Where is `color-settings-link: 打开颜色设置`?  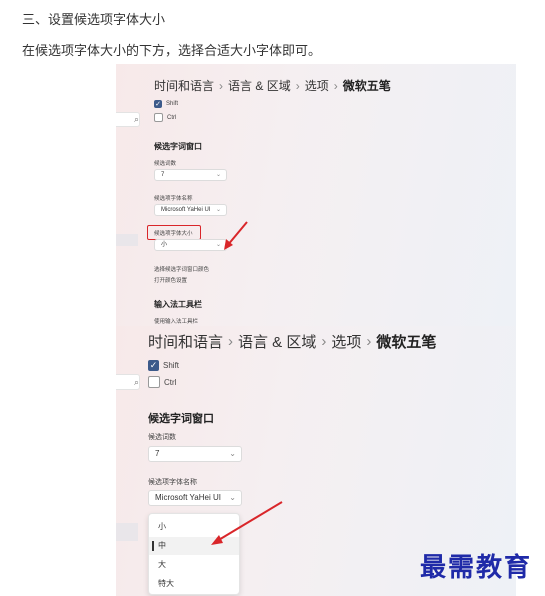 color-settings-link: 打开颜色设置 is located at coordinates (170, 280).